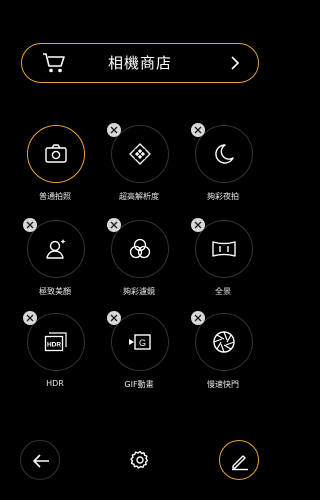 Image resolution: width=320 pixels, height=500 pixels. Describe the element at coordinates (54, 345) in the screenshot. I see `svg-text: HDR` at that location.